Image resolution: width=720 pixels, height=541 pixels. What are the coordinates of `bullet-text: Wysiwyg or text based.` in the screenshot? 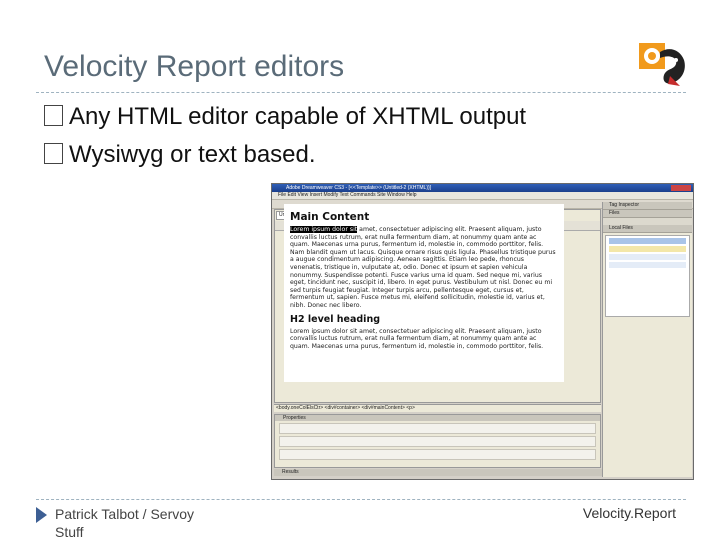 It's located at (192, 154).